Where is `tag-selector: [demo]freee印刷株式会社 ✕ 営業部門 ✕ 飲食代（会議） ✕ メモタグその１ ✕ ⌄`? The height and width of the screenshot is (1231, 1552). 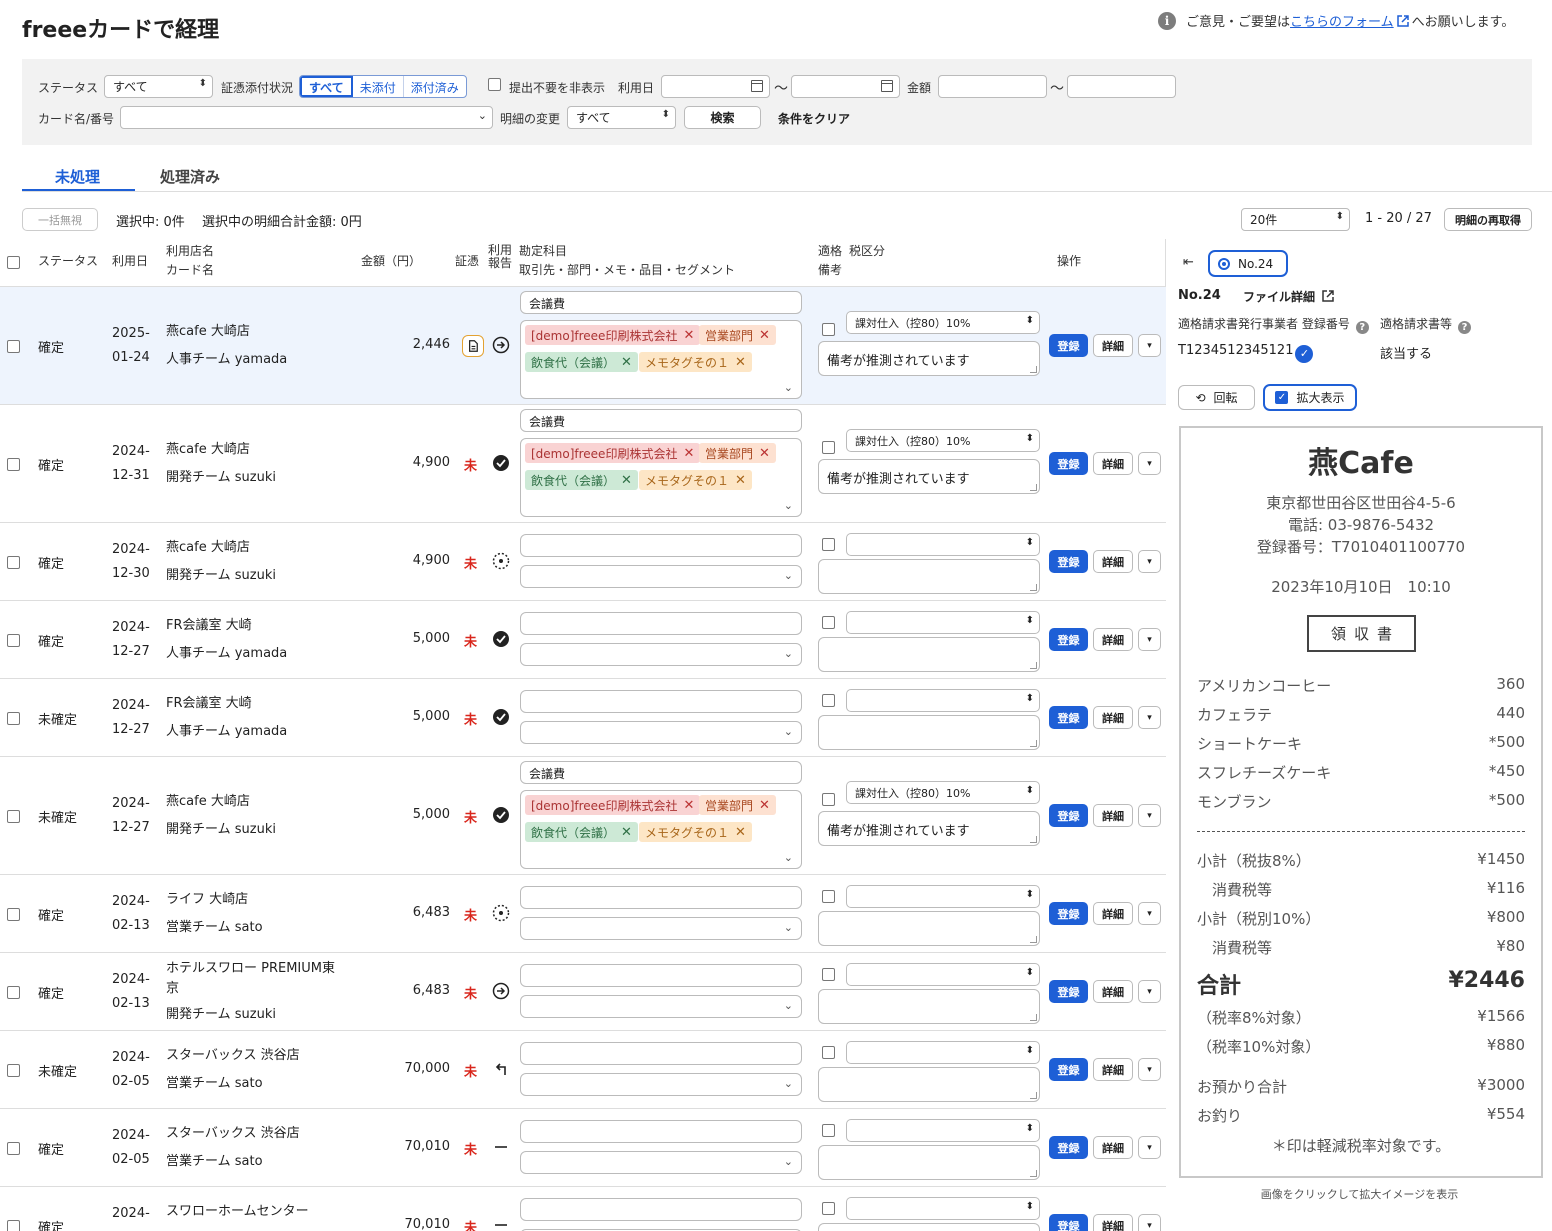 tag-selector: [demo]freee印刷株式会社 ✕ 営業部門 ✕ 飲食代（会議） ✕ メモタグその１ ✕ ⌄ is located at coordinates (661, 359).